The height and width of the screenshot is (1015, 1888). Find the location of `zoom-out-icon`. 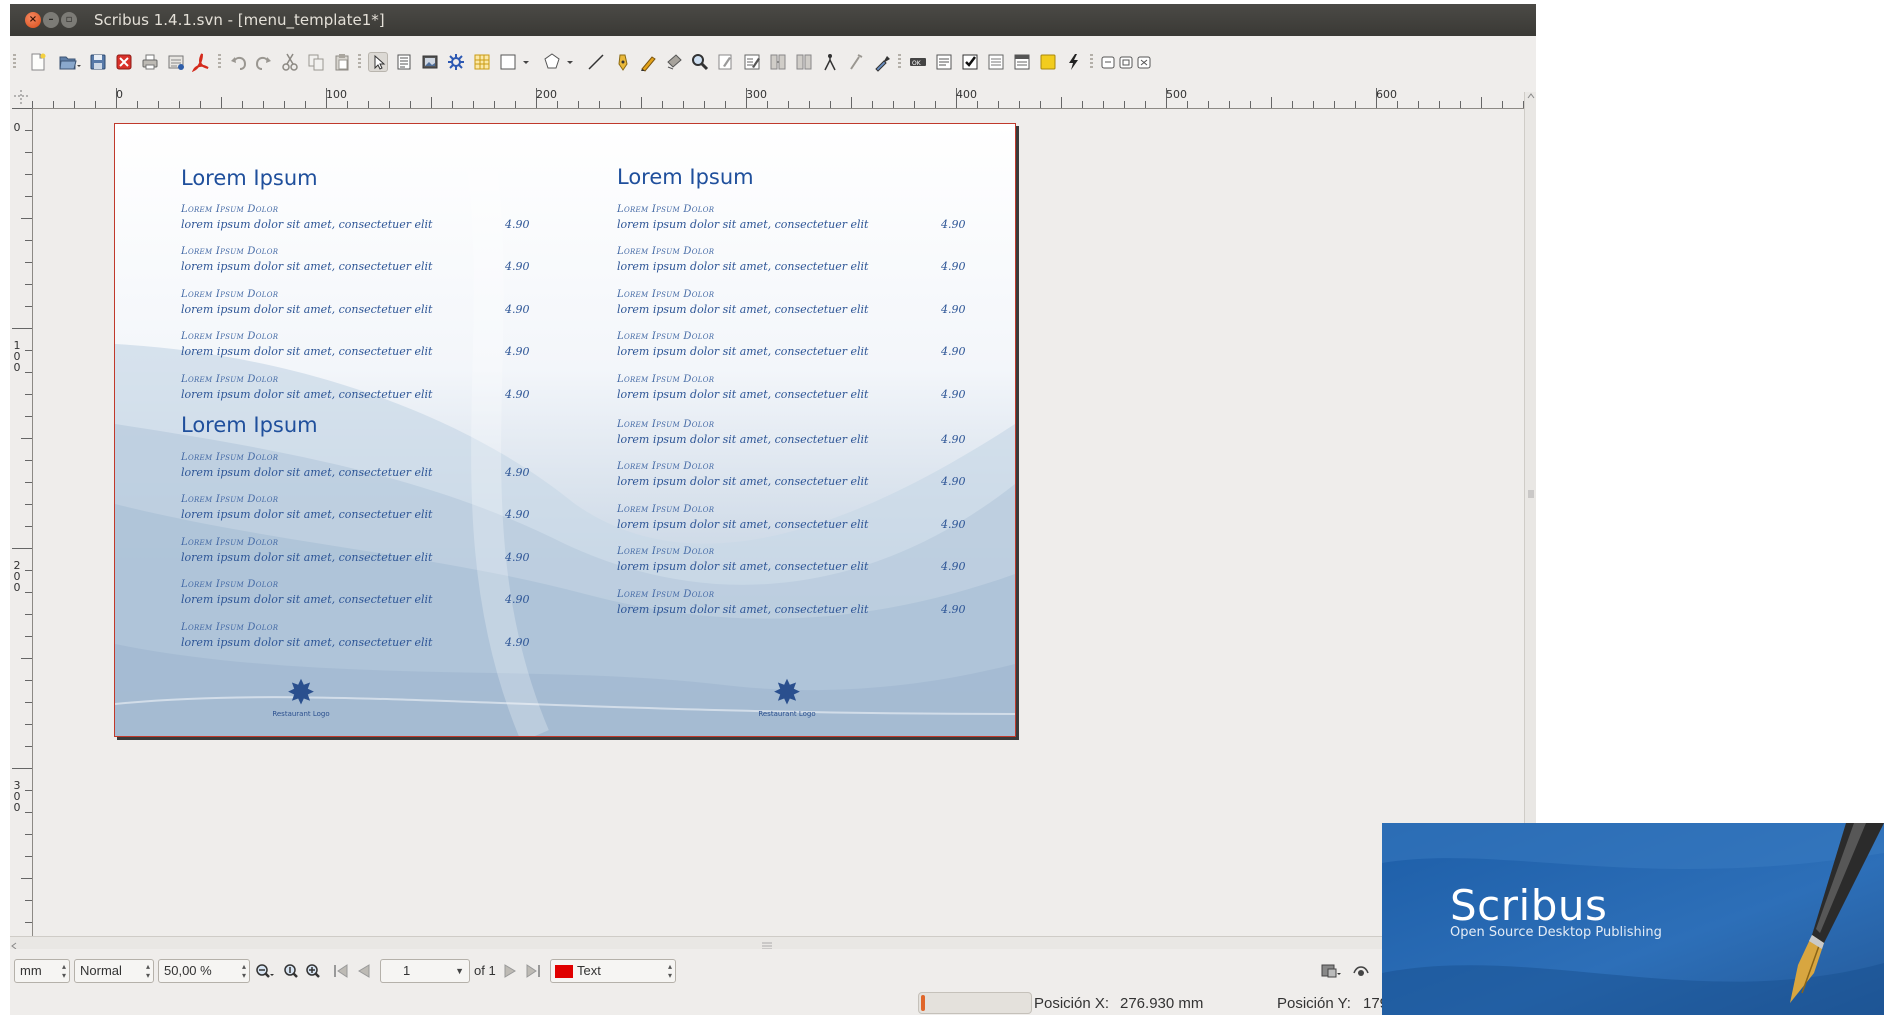

zoom-out-icon is located at coordinates (264, 971).